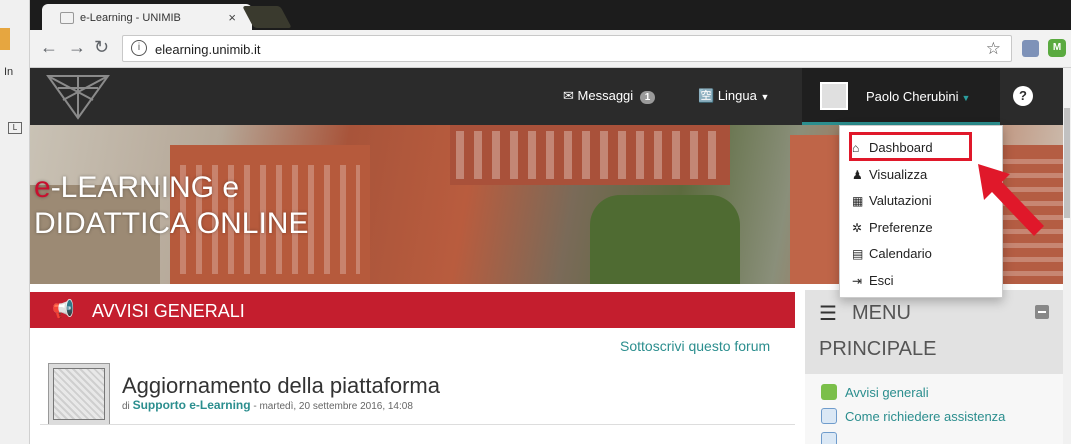 This screenshot has height=444, width=1071. What do you see at coordinates (15, 128) in the screenshot?
I see `desktop-box: L` at bounding box center [15, 128].